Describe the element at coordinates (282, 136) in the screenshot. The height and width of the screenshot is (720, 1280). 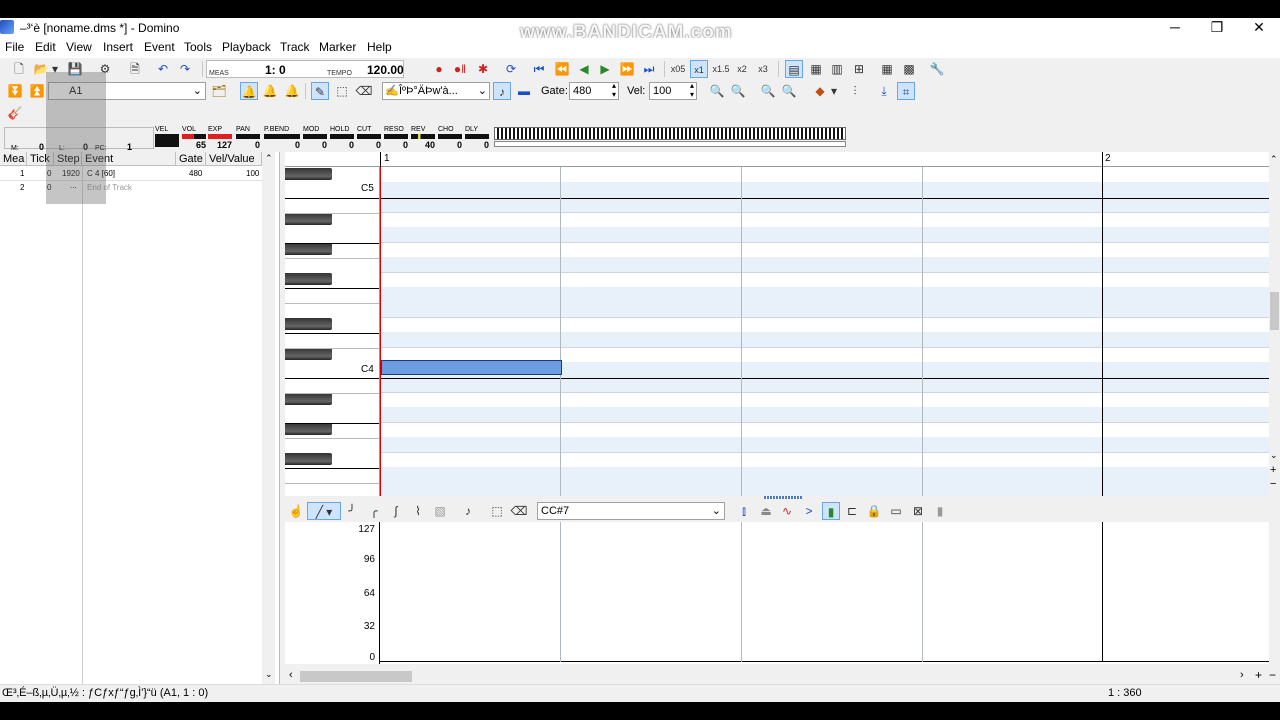
I see `mixer-slider-pbend` at that location.